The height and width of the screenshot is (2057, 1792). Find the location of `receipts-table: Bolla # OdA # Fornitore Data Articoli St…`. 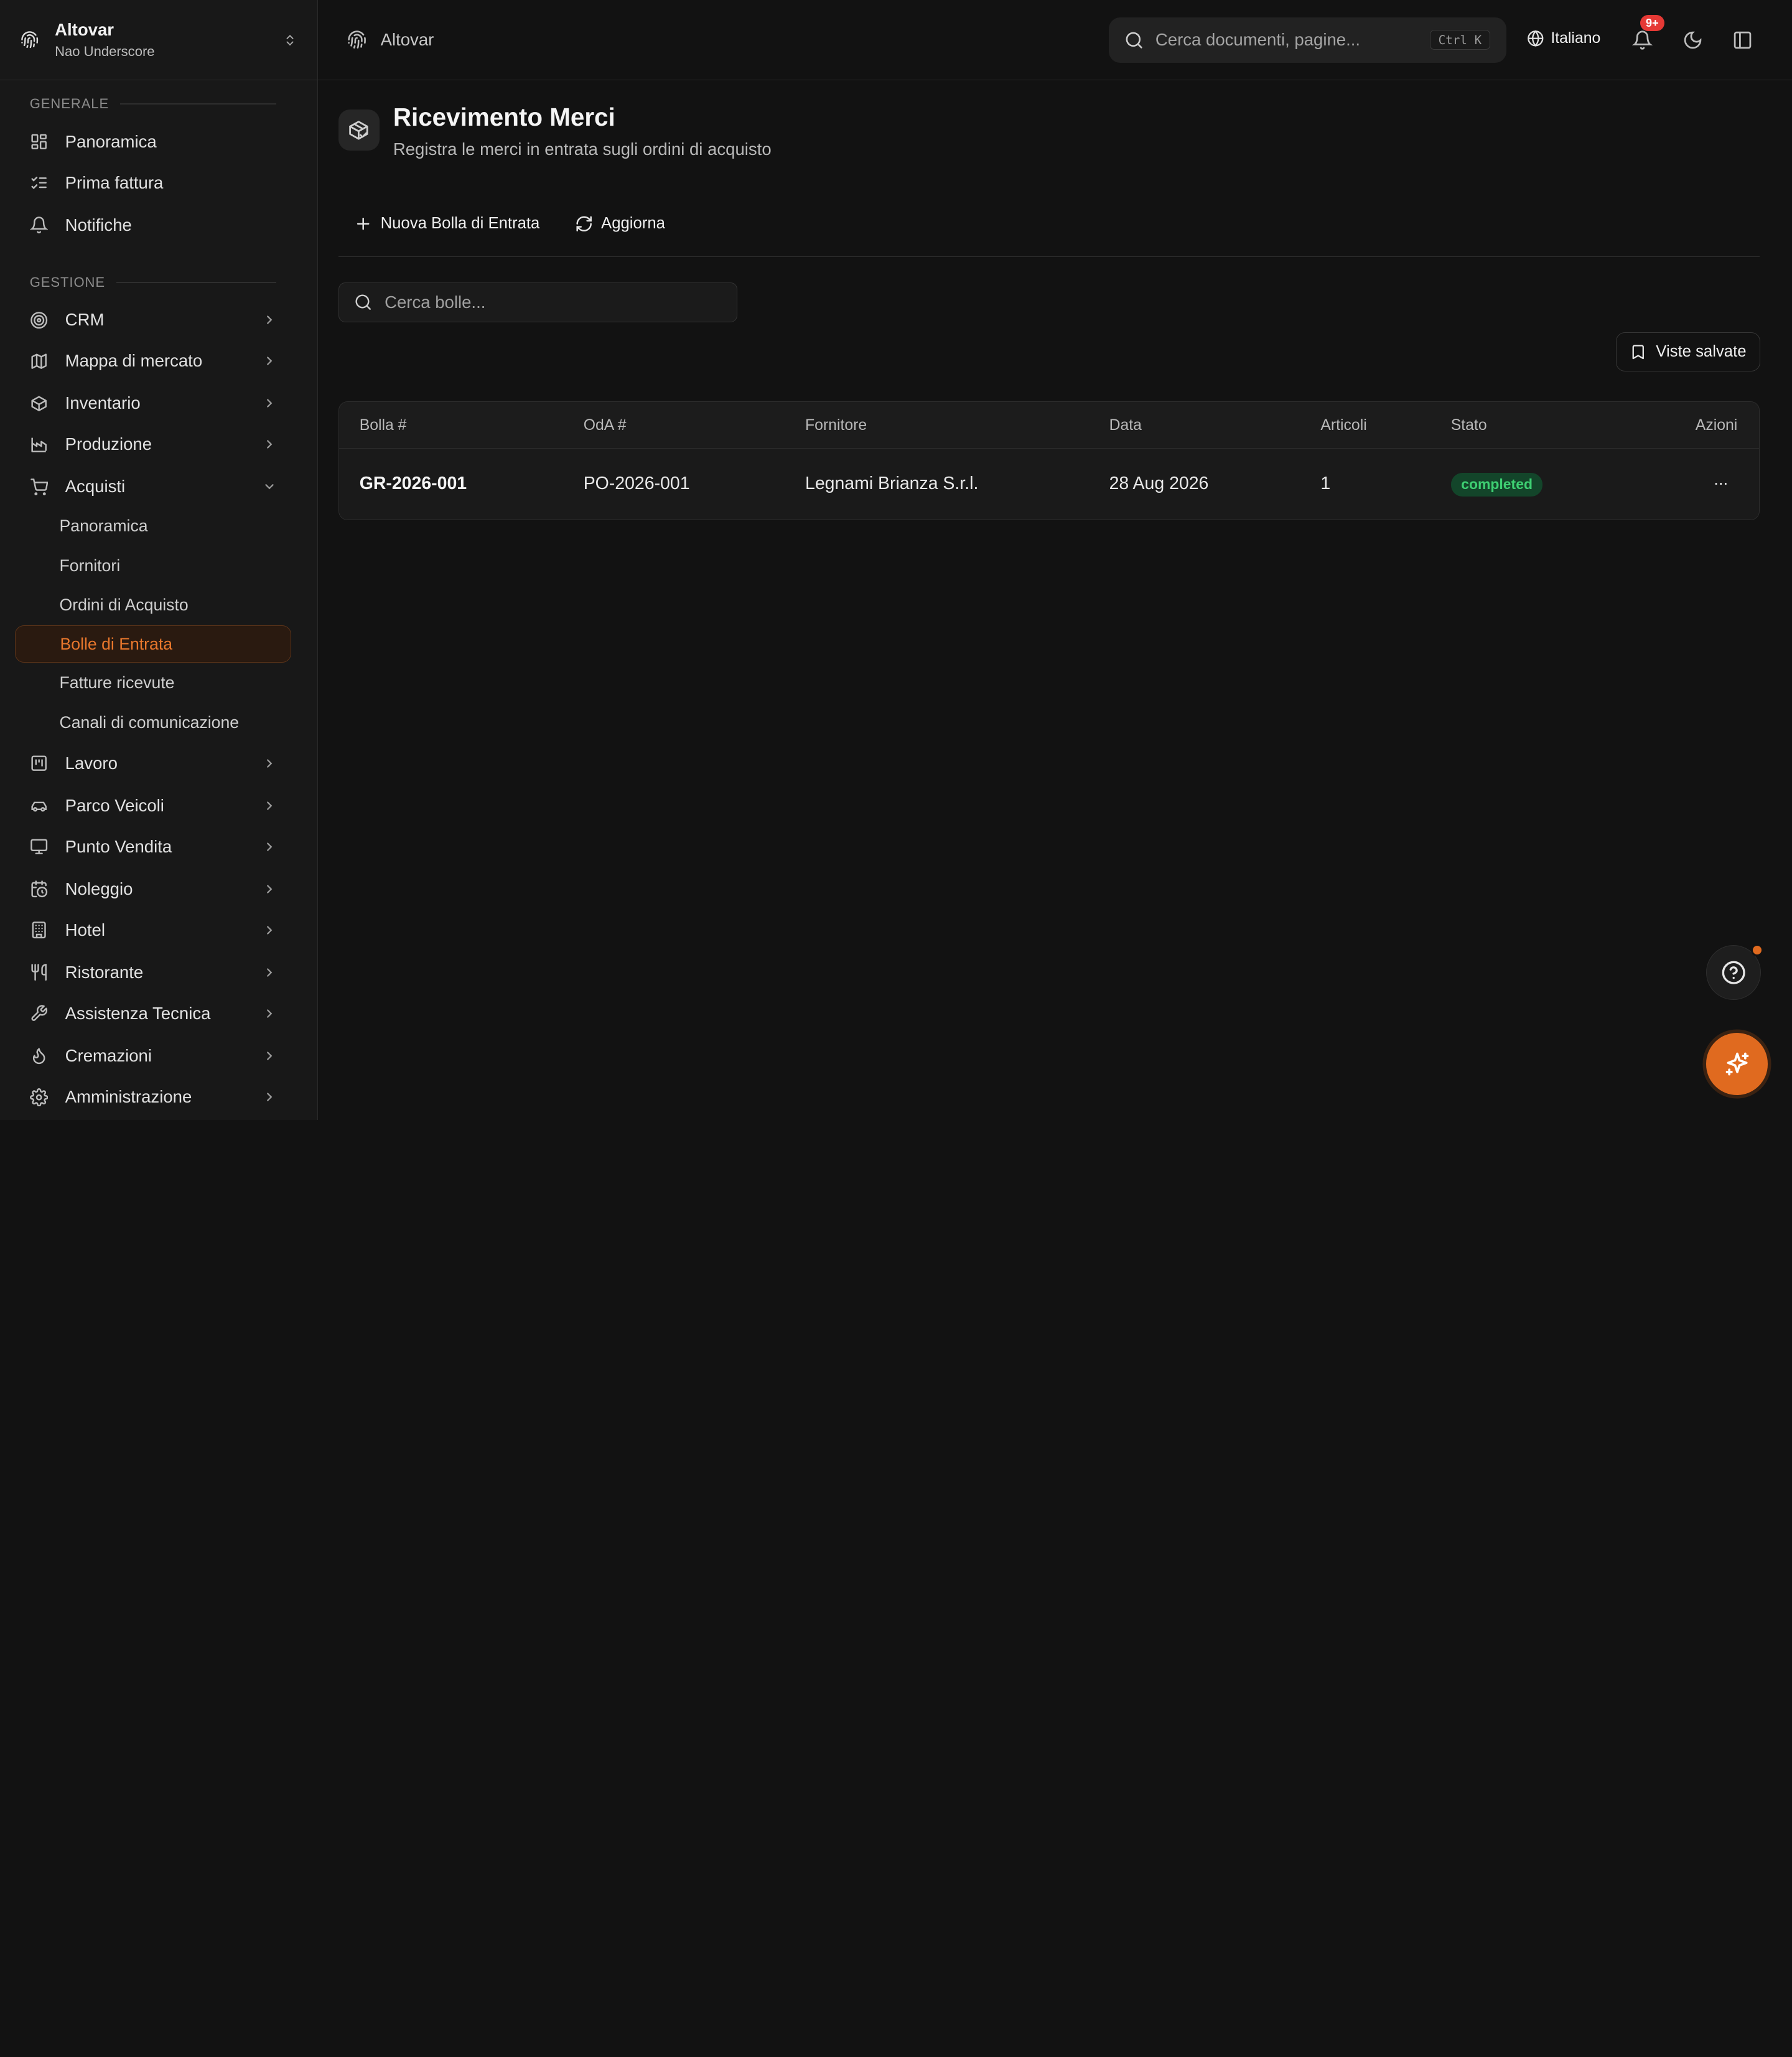

receipts-table: Bolla # OdA # Fornitore Data Articoli St… is located at coordinates (1049, 460).